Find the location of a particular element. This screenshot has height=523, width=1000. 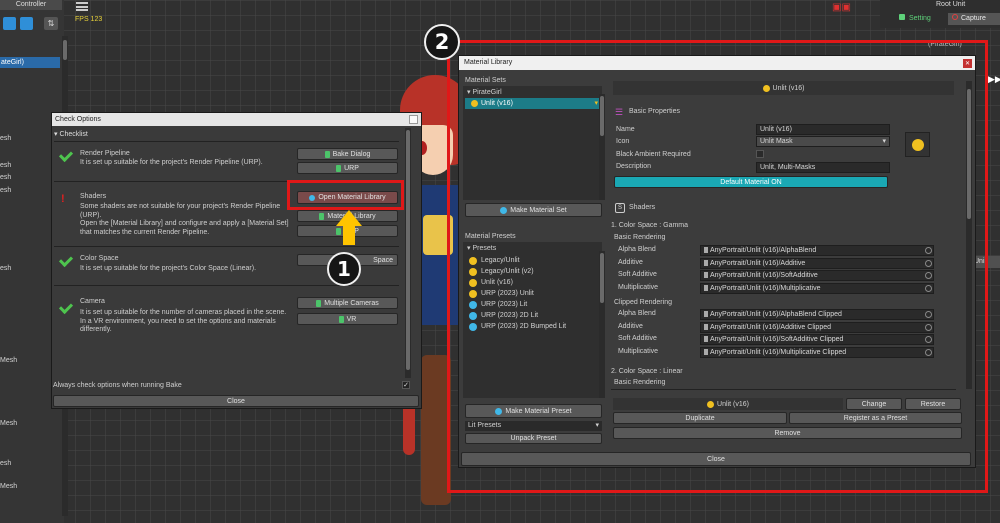

vr-button: VR is located at coordinates (347, 319).